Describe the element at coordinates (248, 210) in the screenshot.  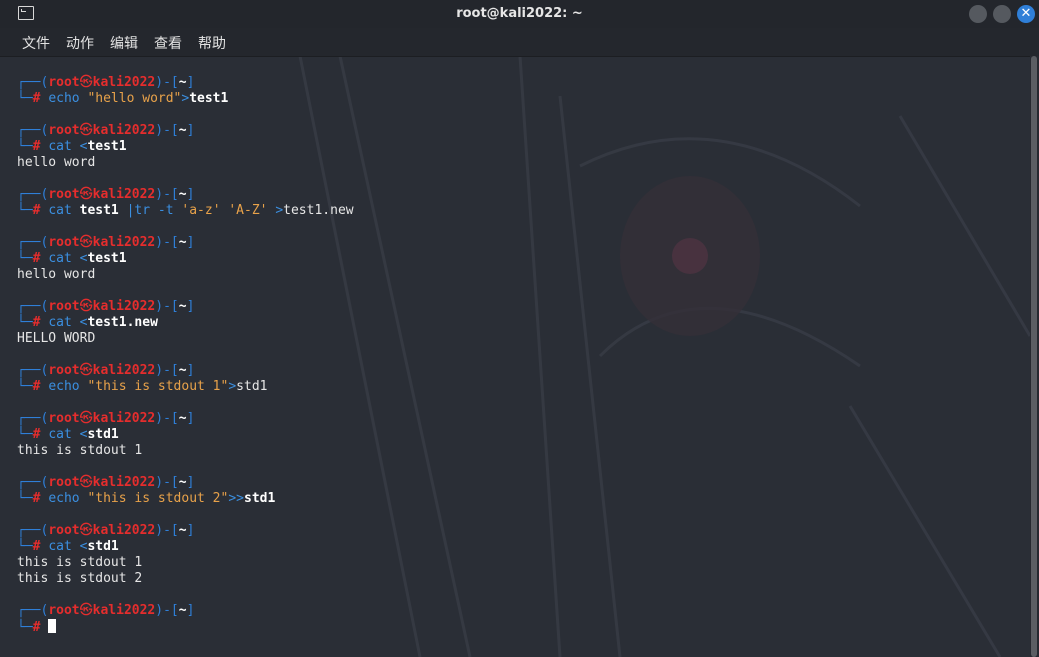
I see `command-arg: 'A-Z'` at that location.